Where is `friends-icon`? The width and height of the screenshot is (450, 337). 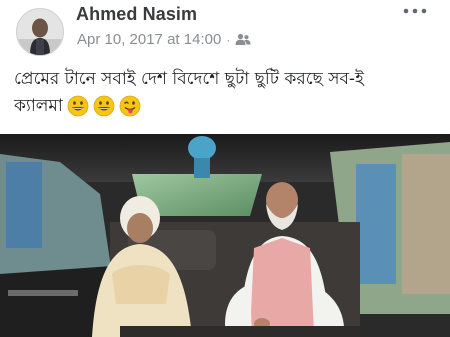 friends-icon is located at coordinates (243, 39).